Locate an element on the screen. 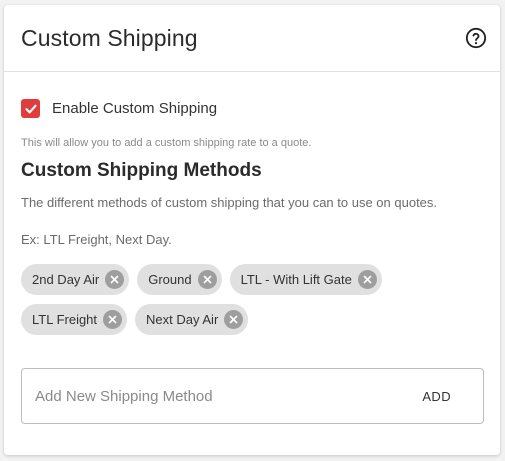  add-shipping-method-input is located at coordinates (222, 396).